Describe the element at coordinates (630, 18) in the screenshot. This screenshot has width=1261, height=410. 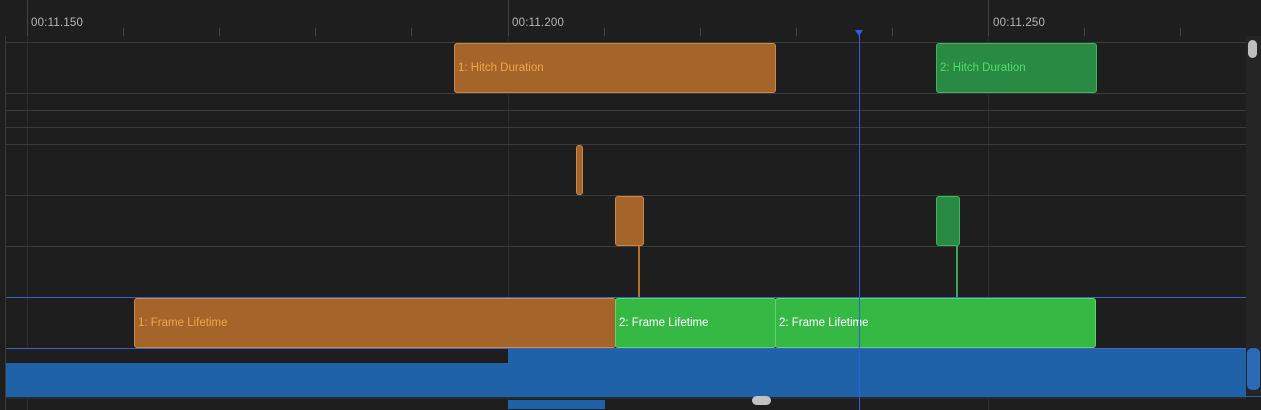
I see `time-ruler: 00:11.150 00:11.200 00:11.250` at that location.